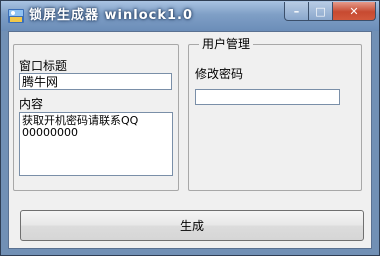 This screenshot has width=380, height=256. What do you see at coordinates (226, 44) in the screenshot?
I see `user-management-legend: 用户管理` at bounding box center [226, 44].